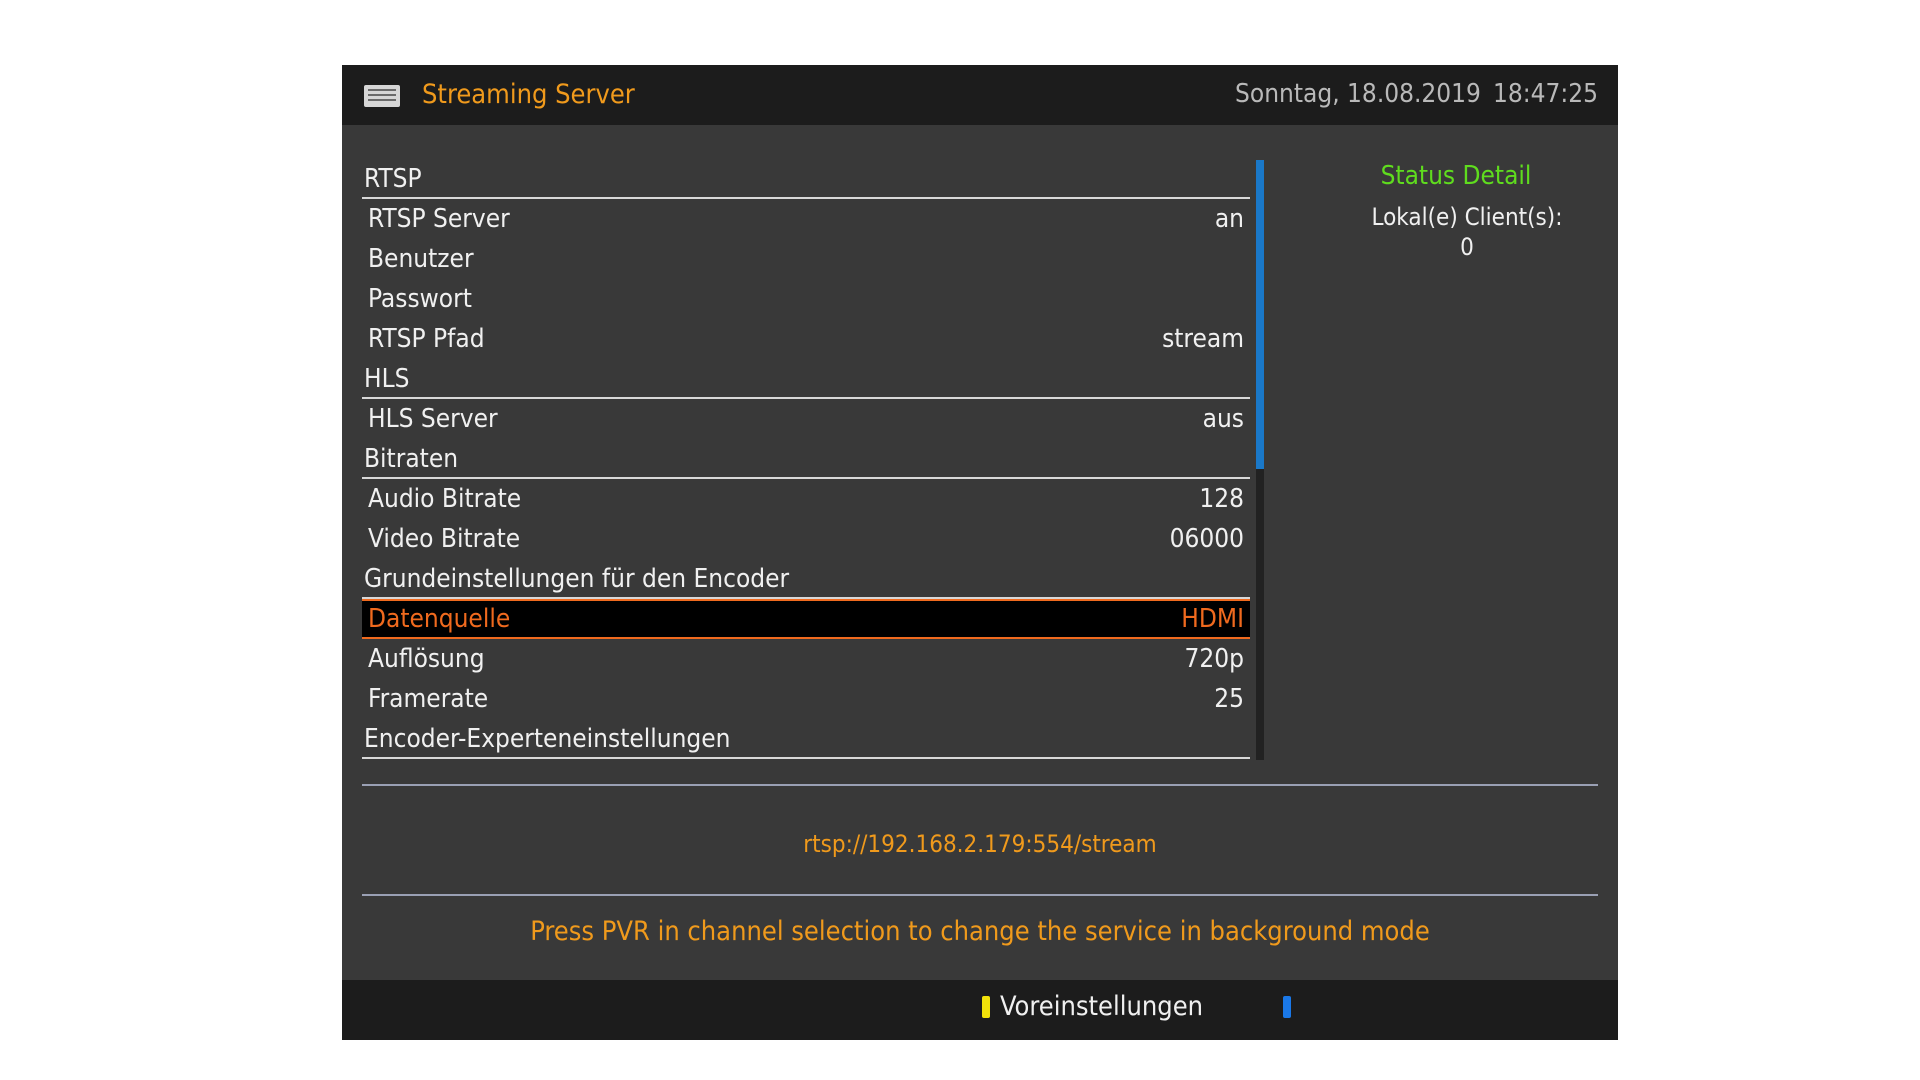 The image size is (1920, 1080). I want to click on streaming-server-icon, so click(382, 96).